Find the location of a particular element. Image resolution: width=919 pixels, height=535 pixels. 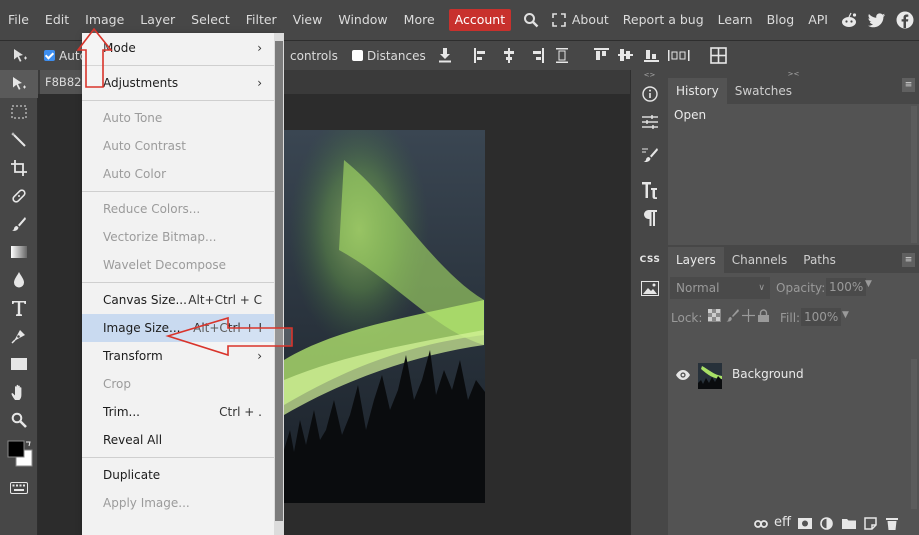

lock-all-icon is located at coordinates (763, 317).